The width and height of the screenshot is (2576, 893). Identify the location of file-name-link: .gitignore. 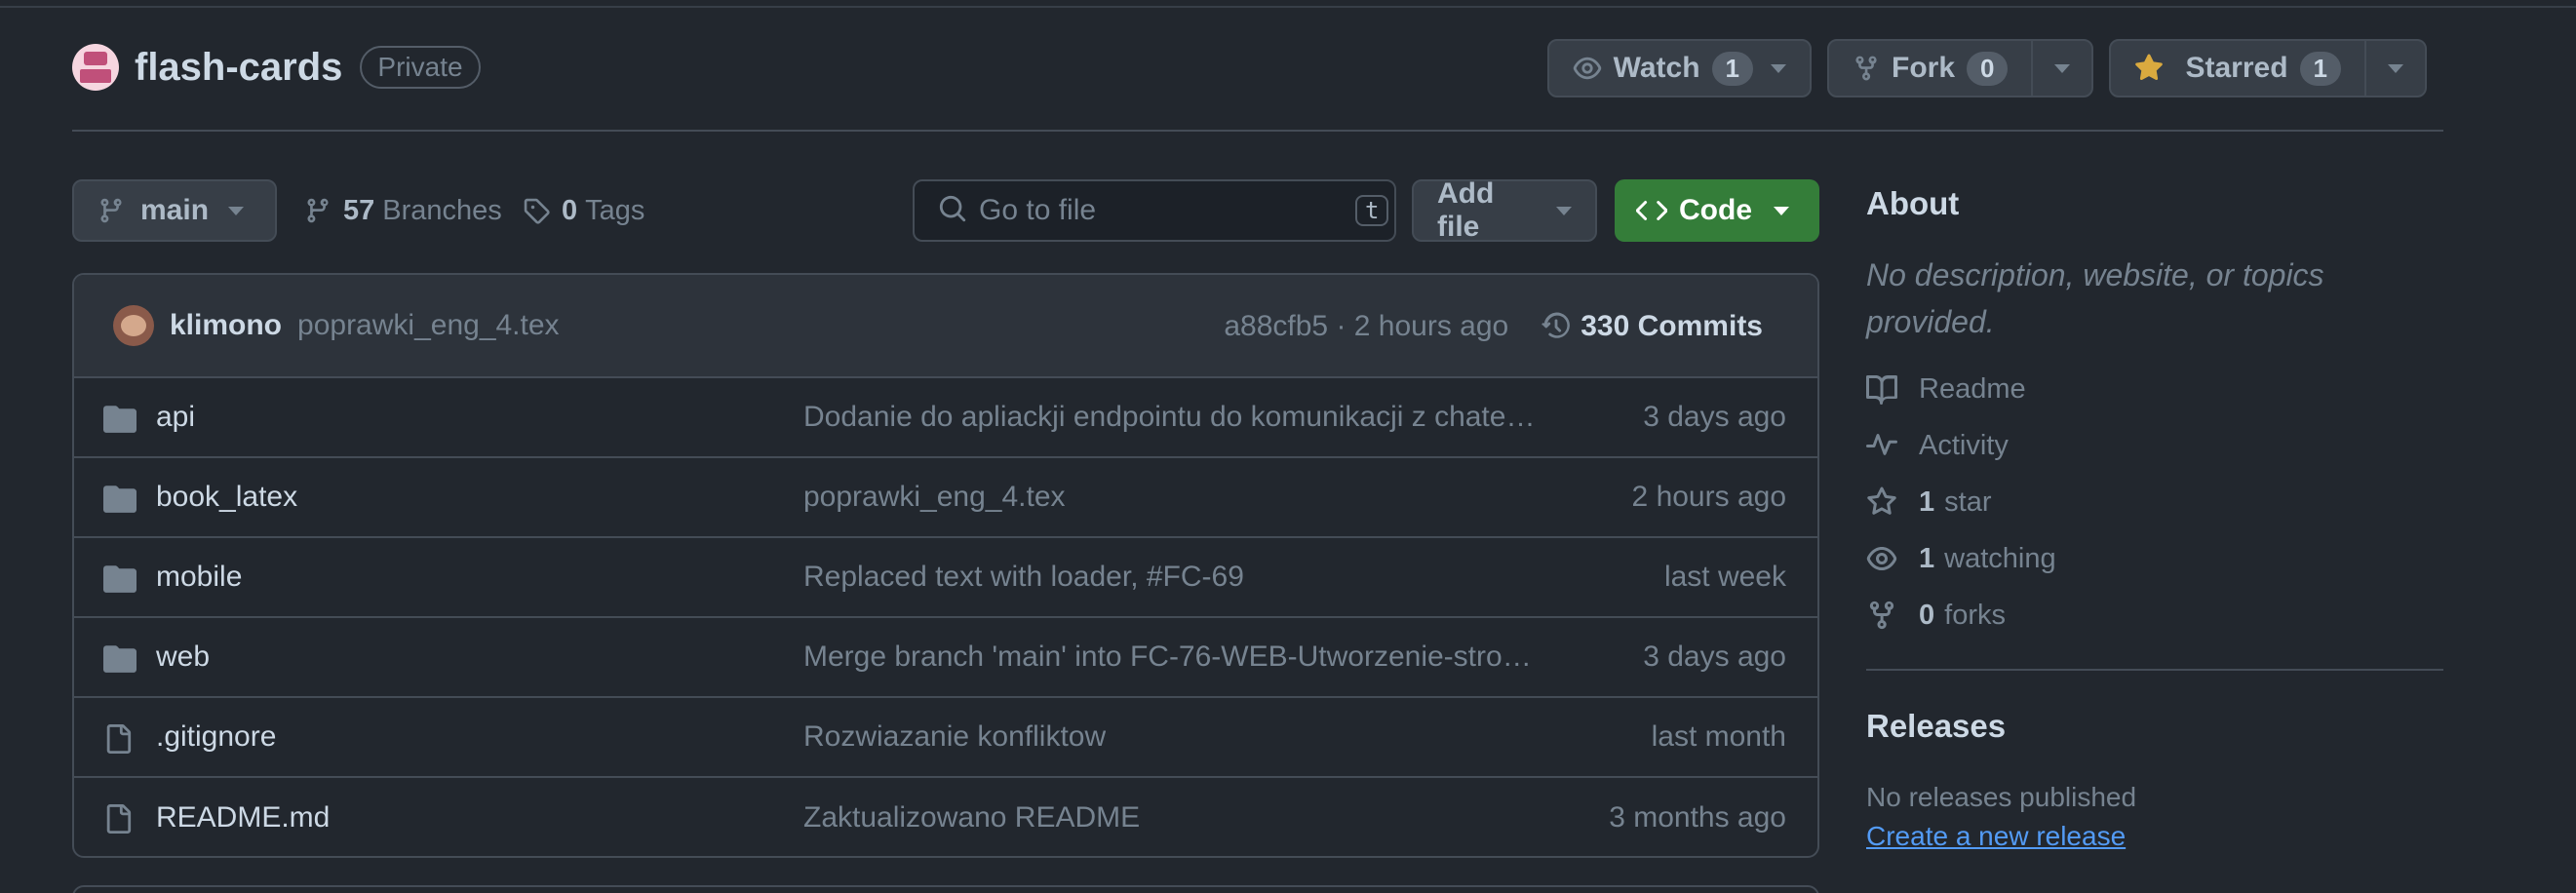
(216, 737).